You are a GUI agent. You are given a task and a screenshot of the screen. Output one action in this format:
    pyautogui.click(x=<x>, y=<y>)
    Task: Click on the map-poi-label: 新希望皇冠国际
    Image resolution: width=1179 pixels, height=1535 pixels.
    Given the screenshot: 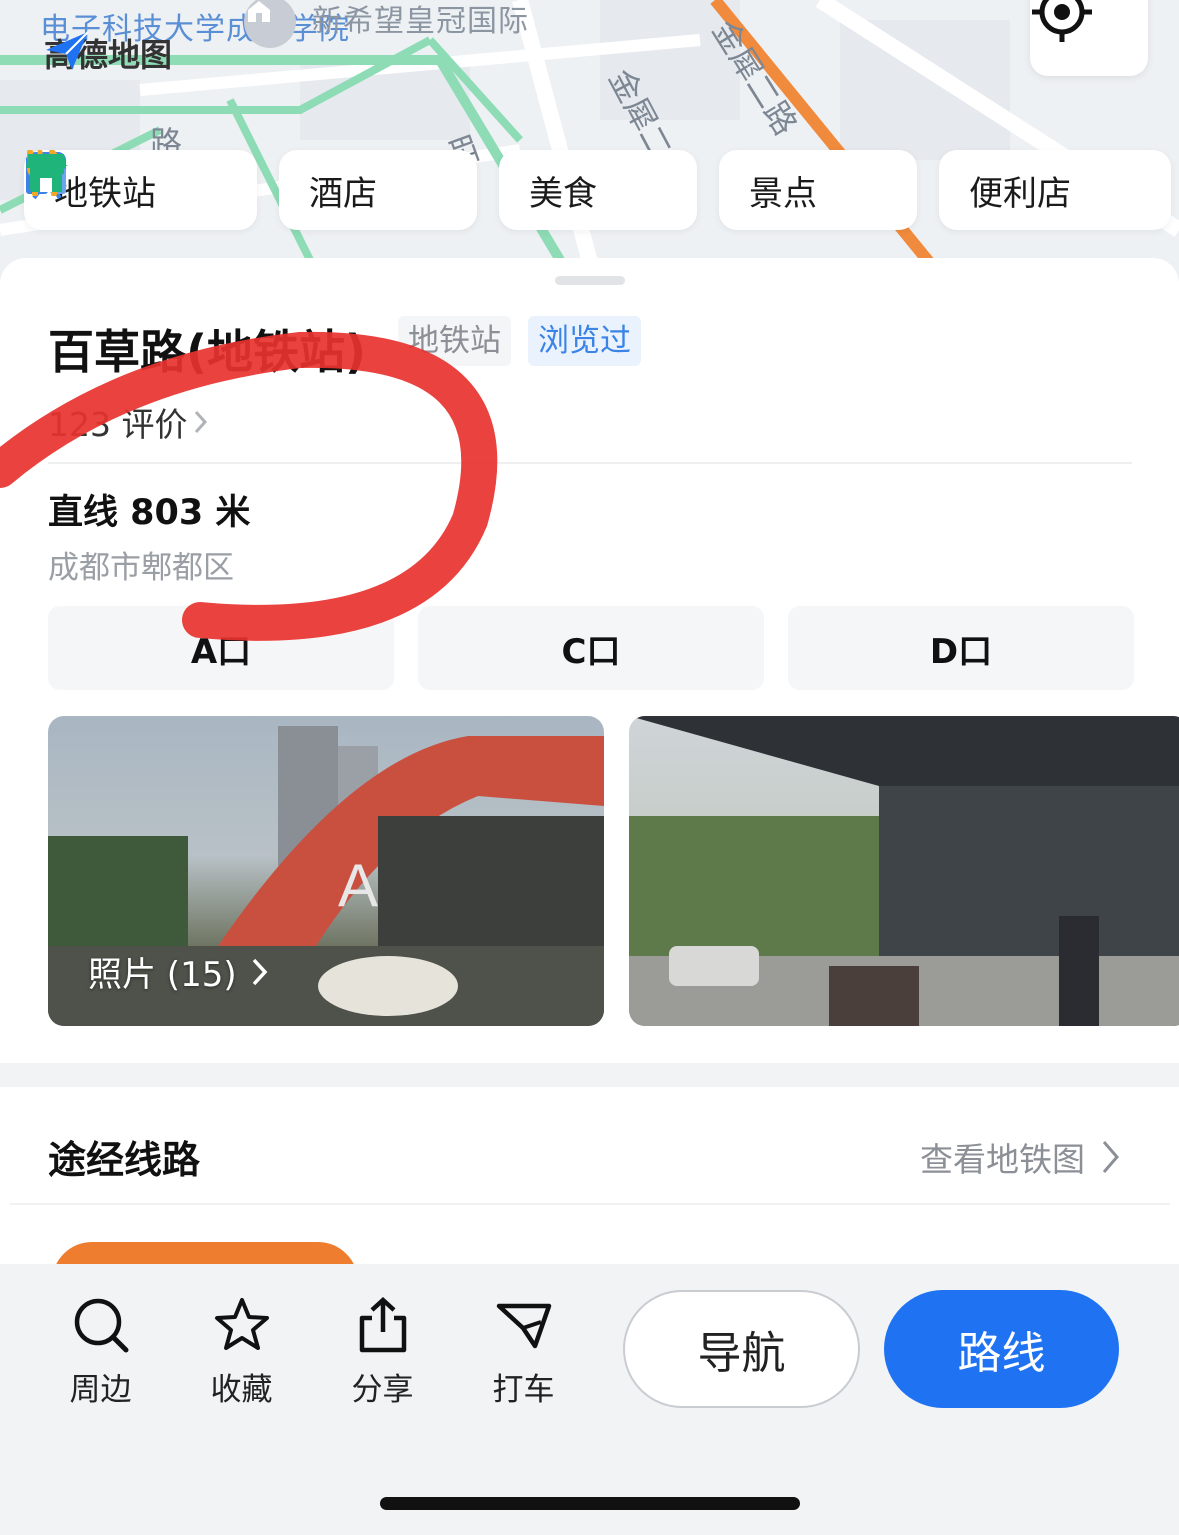 What is the action you would take?
    pyautogui.click(x=420, y=20)
    